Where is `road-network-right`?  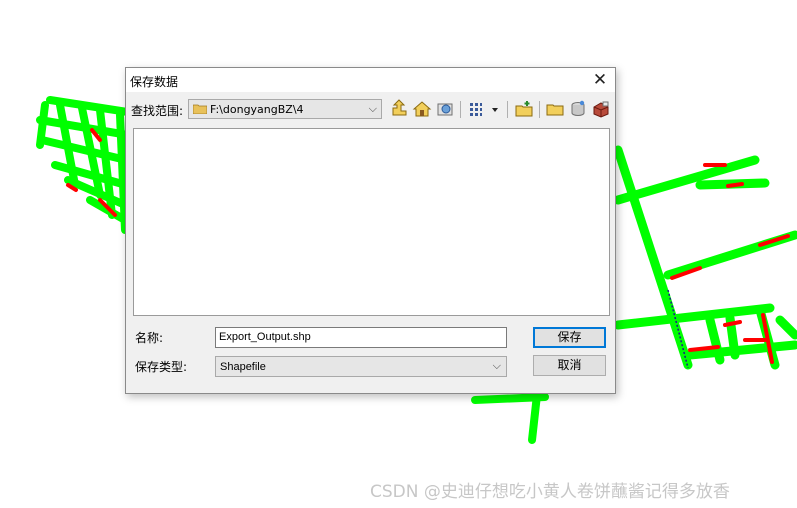
road-network-right is located at coordinates (705, 257).